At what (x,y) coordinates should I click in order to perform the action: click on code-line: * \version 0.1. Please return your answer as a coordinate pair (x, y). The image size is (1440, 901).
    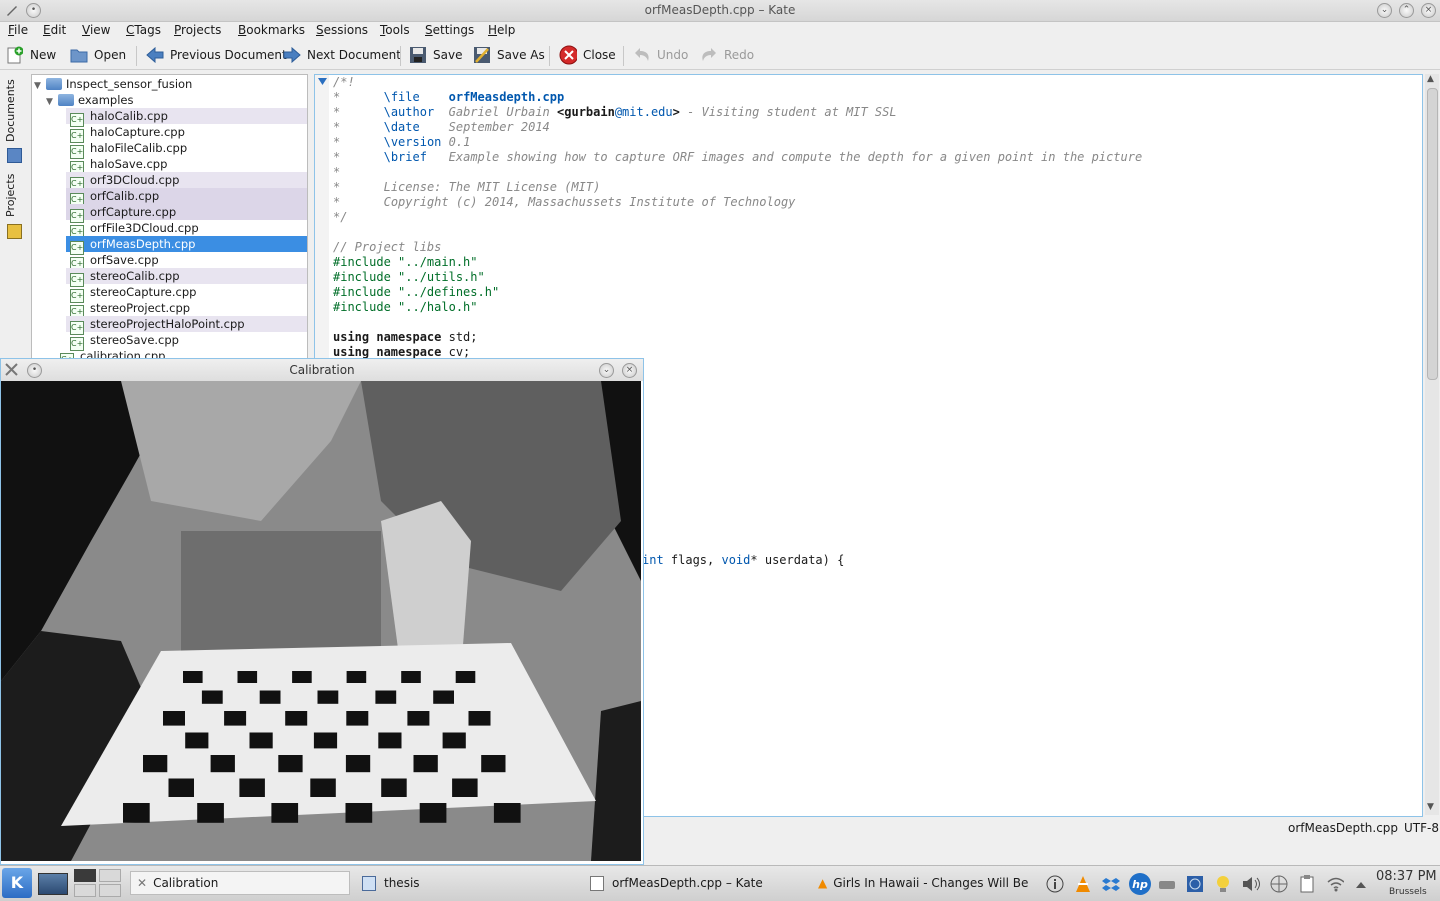
    Looking at the image, I should click on (402, 142).